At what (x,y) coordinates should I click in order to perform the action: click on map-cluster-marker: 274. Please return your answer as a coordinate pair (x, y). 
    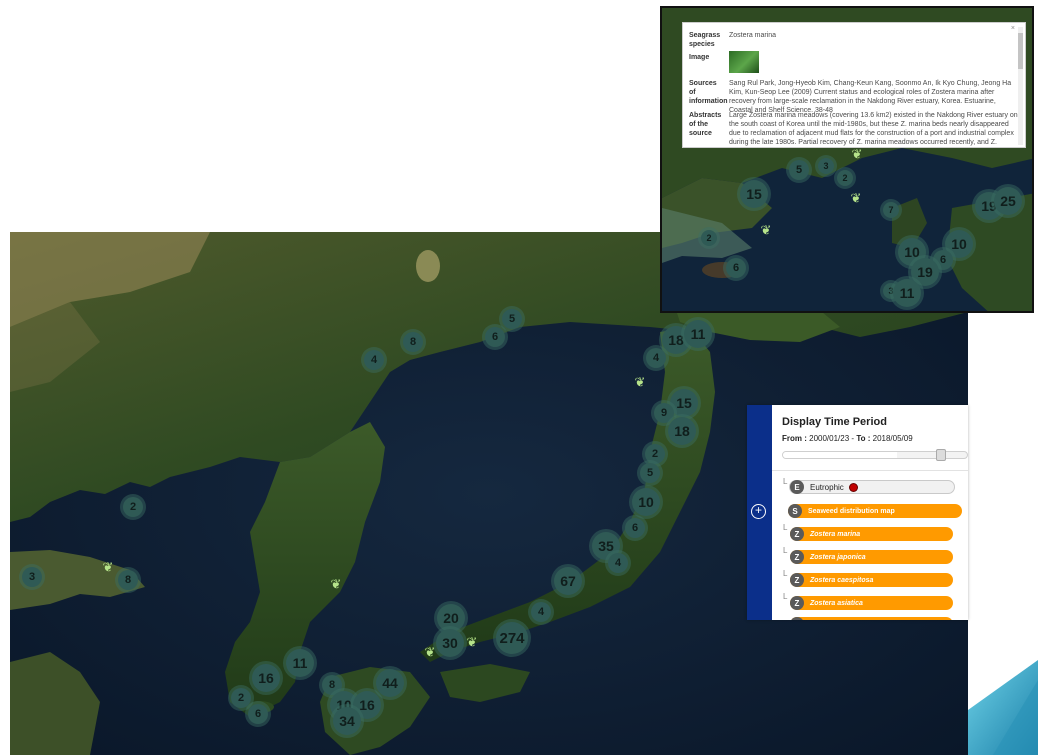
    Looking at the image, I should click on (512, 638).